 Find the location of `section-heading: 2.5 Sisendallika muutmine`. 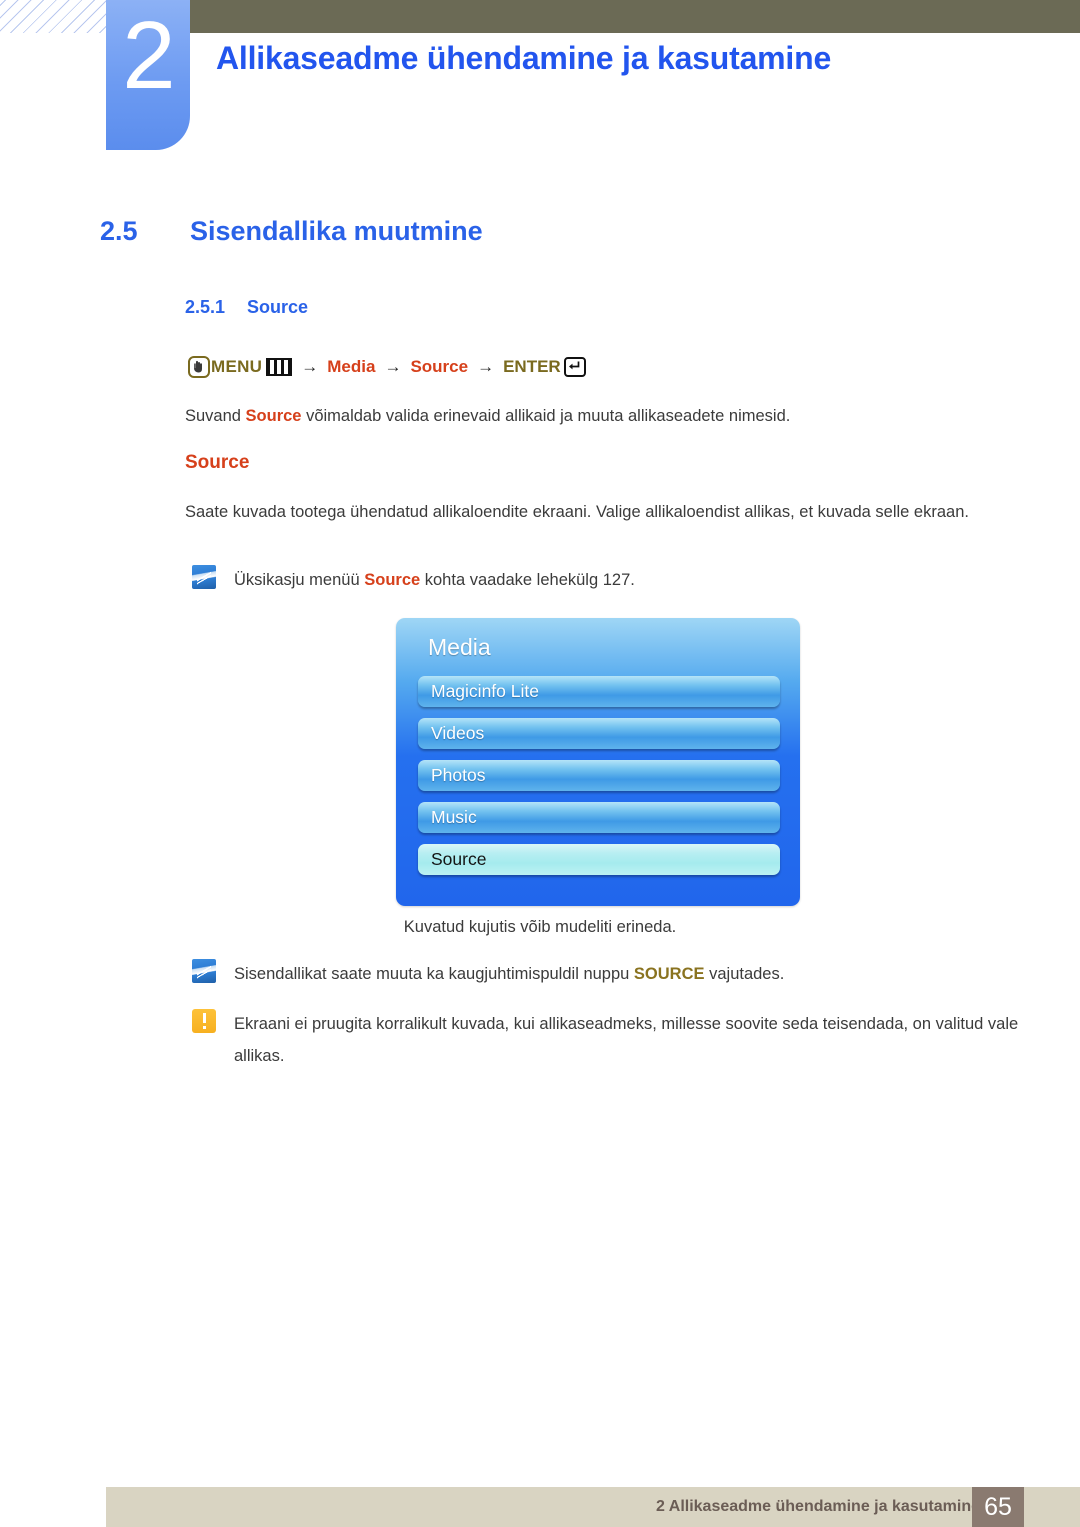

section-heading: 2.5 Sisendallika muutmine is located at coordinates (291, 231).